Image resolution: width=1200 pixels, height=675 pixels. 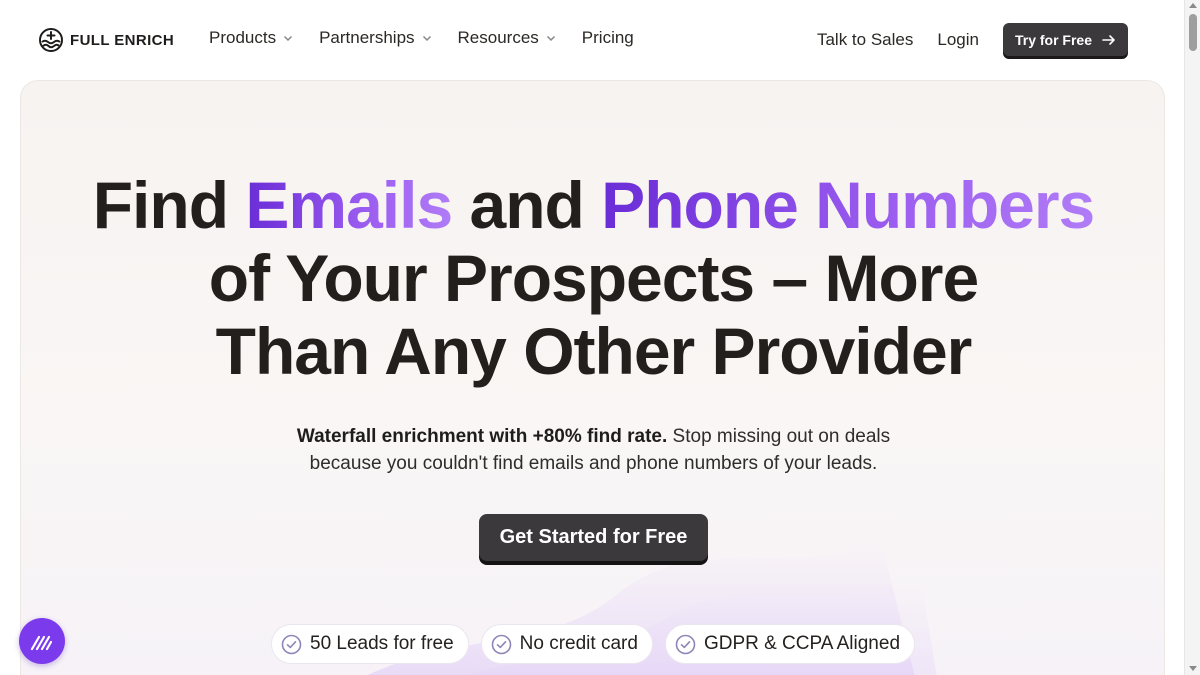 What do you see at coordinates (593, 537) in the screenshot?
I see `get-started-button: Get Started for Free` at bounding box center [593, 537].